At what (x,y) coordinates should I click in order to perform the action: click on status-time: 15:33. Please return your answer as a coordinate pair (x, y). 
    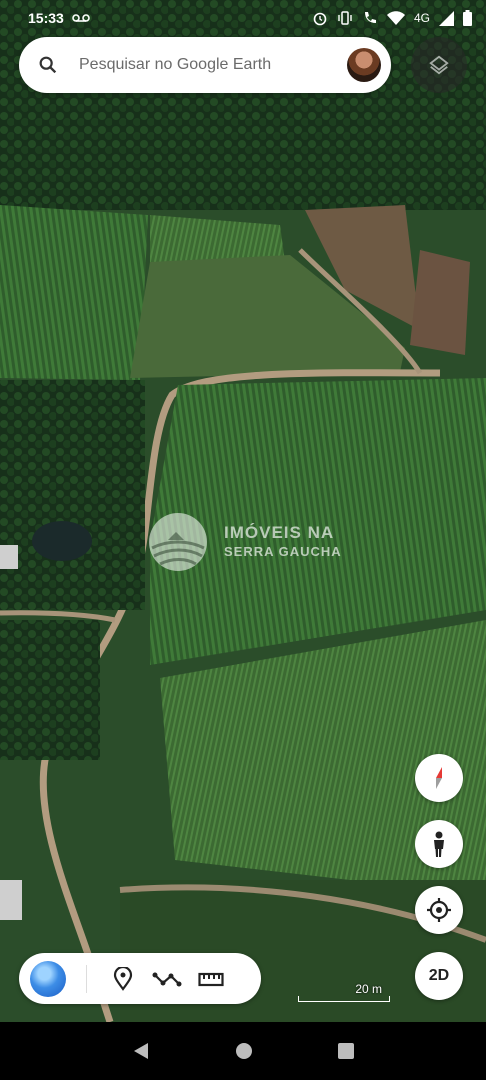
    Looking at the image, I should click on (46, 18).